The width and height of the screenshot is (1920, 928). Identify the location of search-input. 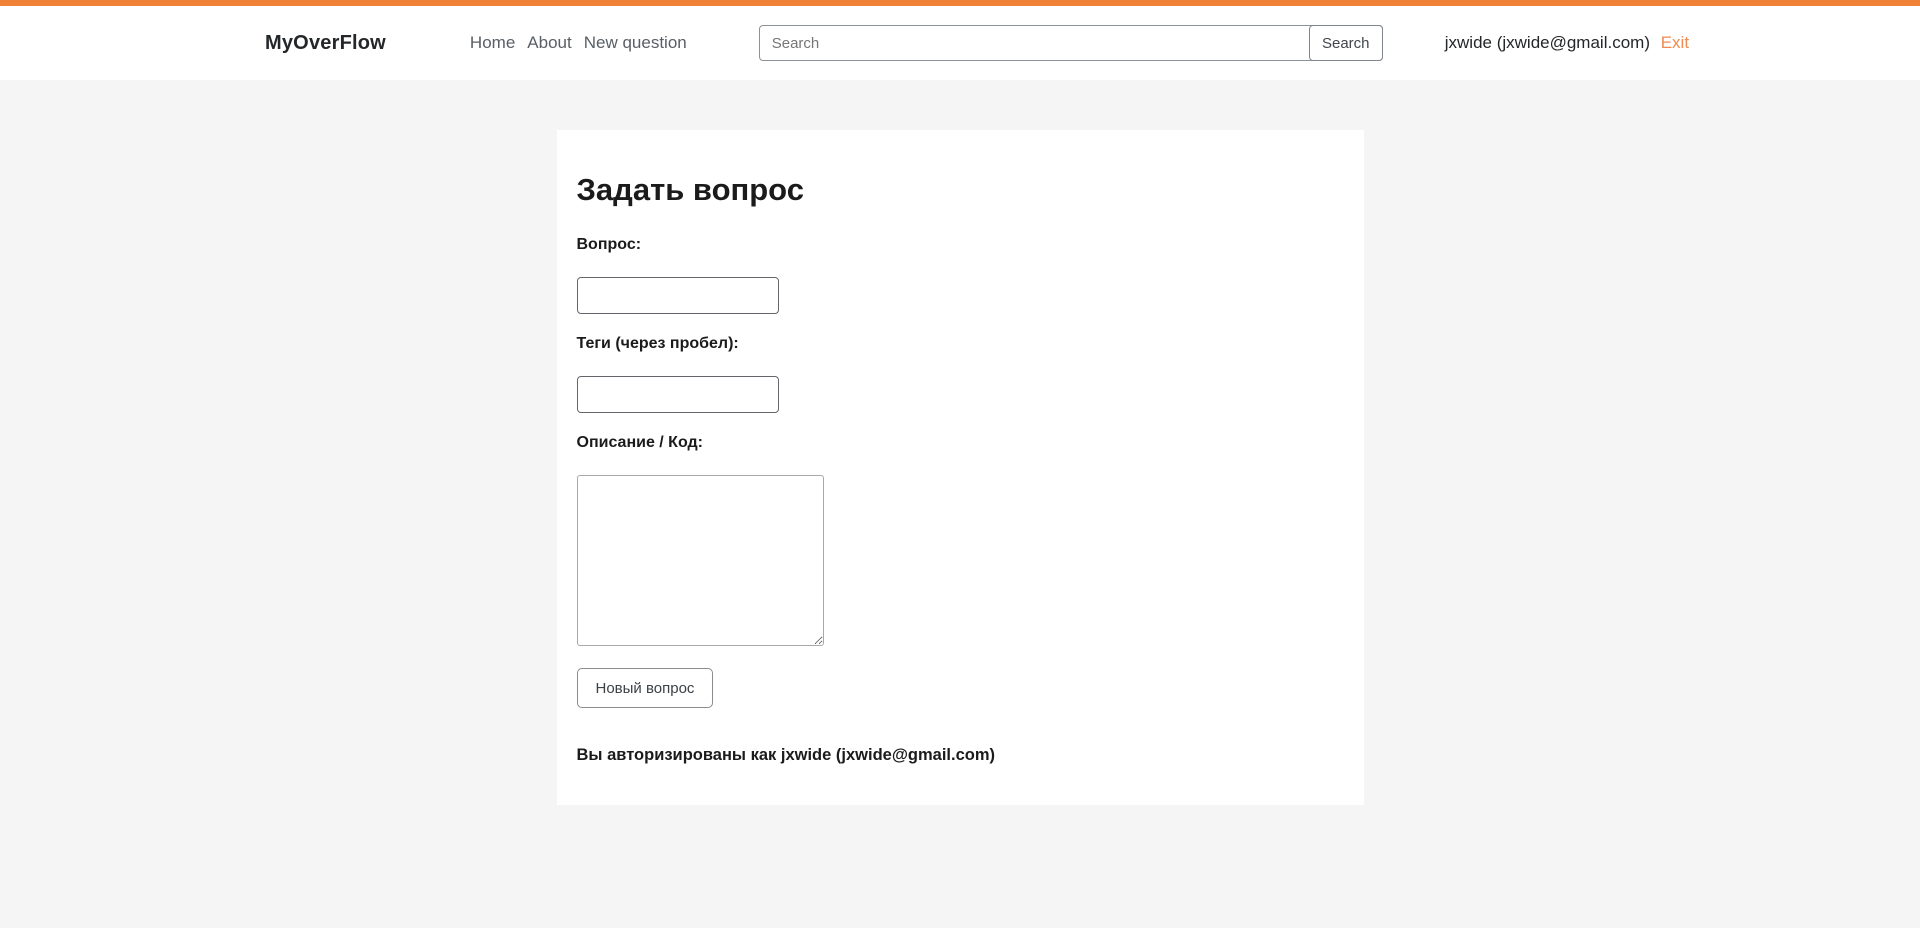
(1070, 43).